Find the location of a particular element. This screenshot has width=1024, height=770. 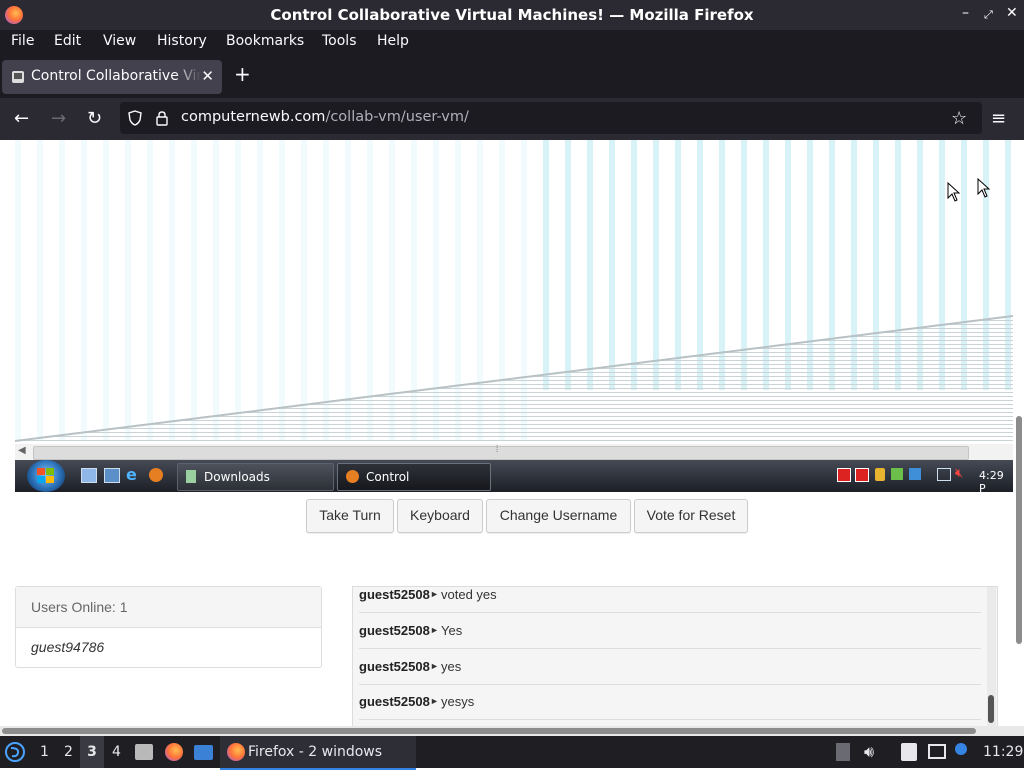

vm-tray-shield-icon is located at coordinates (880, 474).